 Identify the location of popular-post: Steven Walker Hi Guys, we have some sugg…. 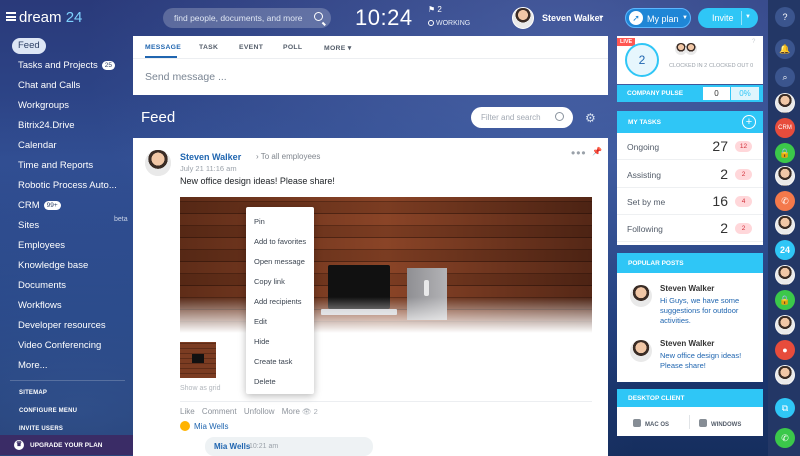
(690, 300).